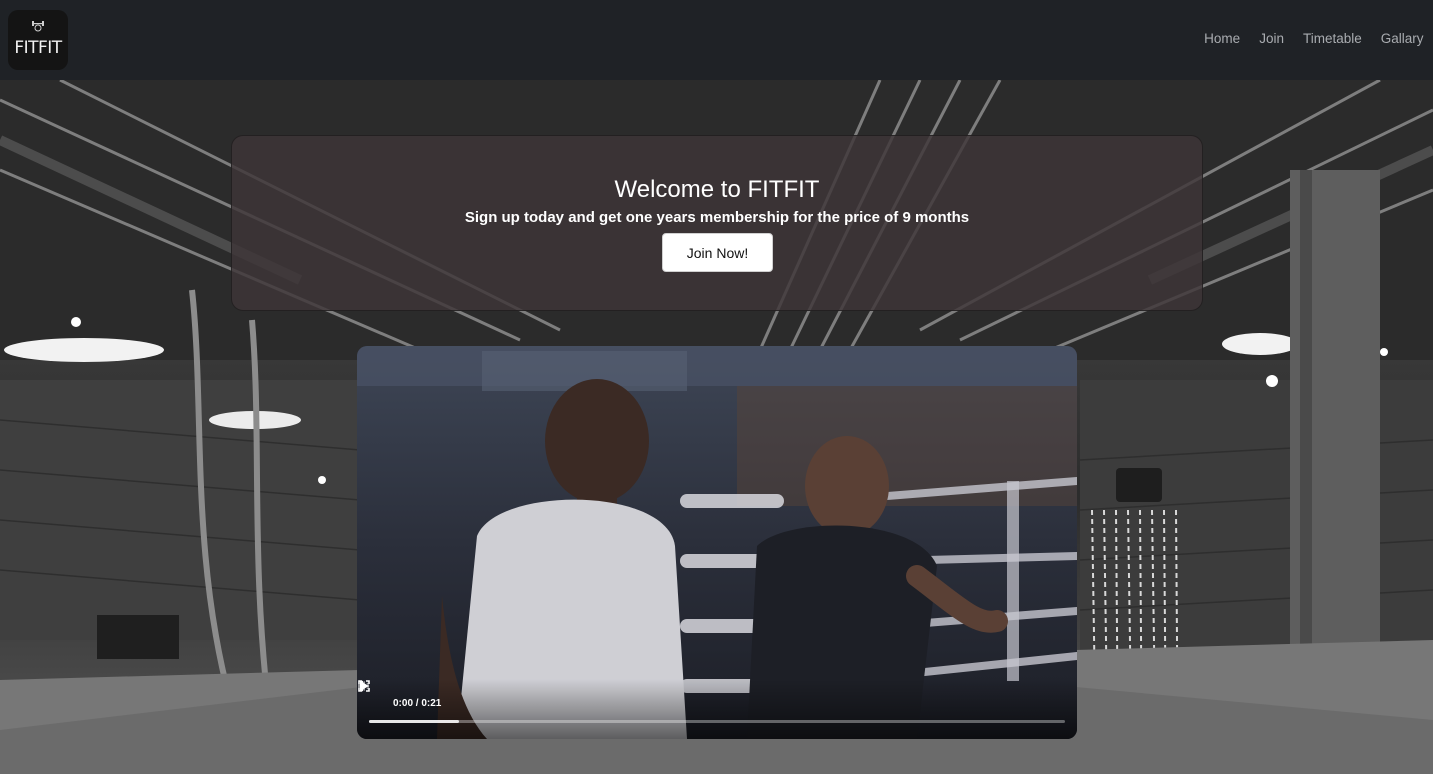 The width and height of the screenshot is (1433, 774). I want to click on brand-logo: FITFIT, so click(38, 40).